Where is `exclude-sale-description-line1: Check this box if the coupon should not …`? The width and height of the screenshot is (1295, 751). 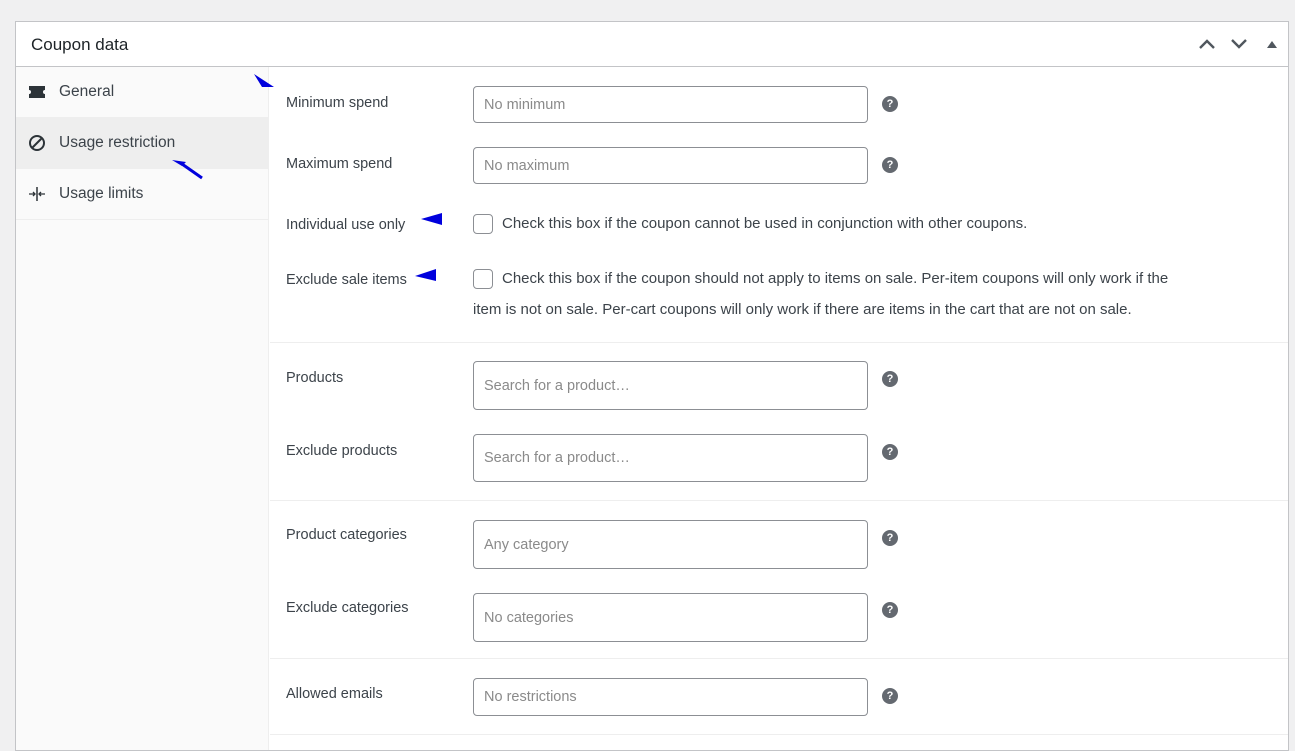 exclude-sale-description-line1: Check this box if the coupon should not … is located at coordinates (835, 278).